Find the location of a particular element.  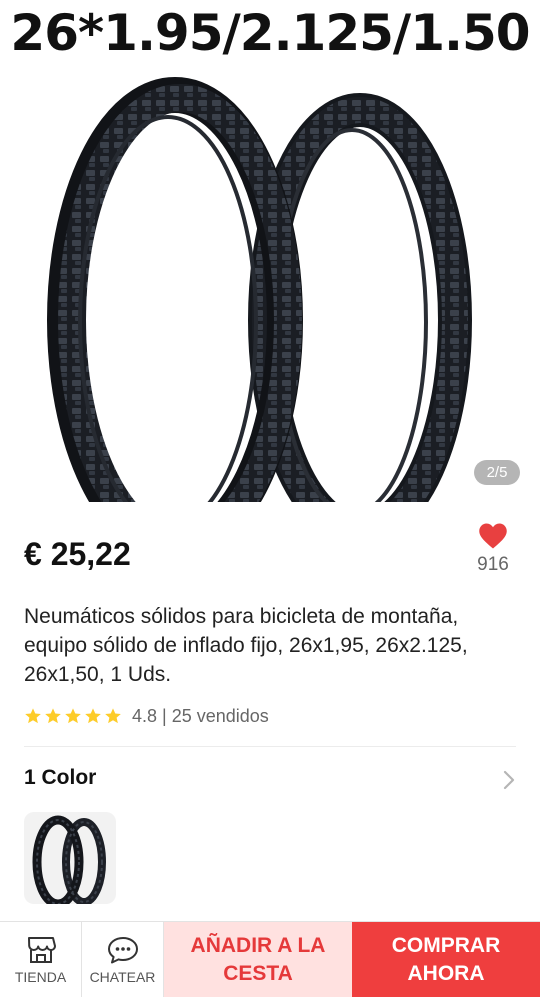

rating-row: 4.8 | 25 vendidos is located at coordinates (146, 716).